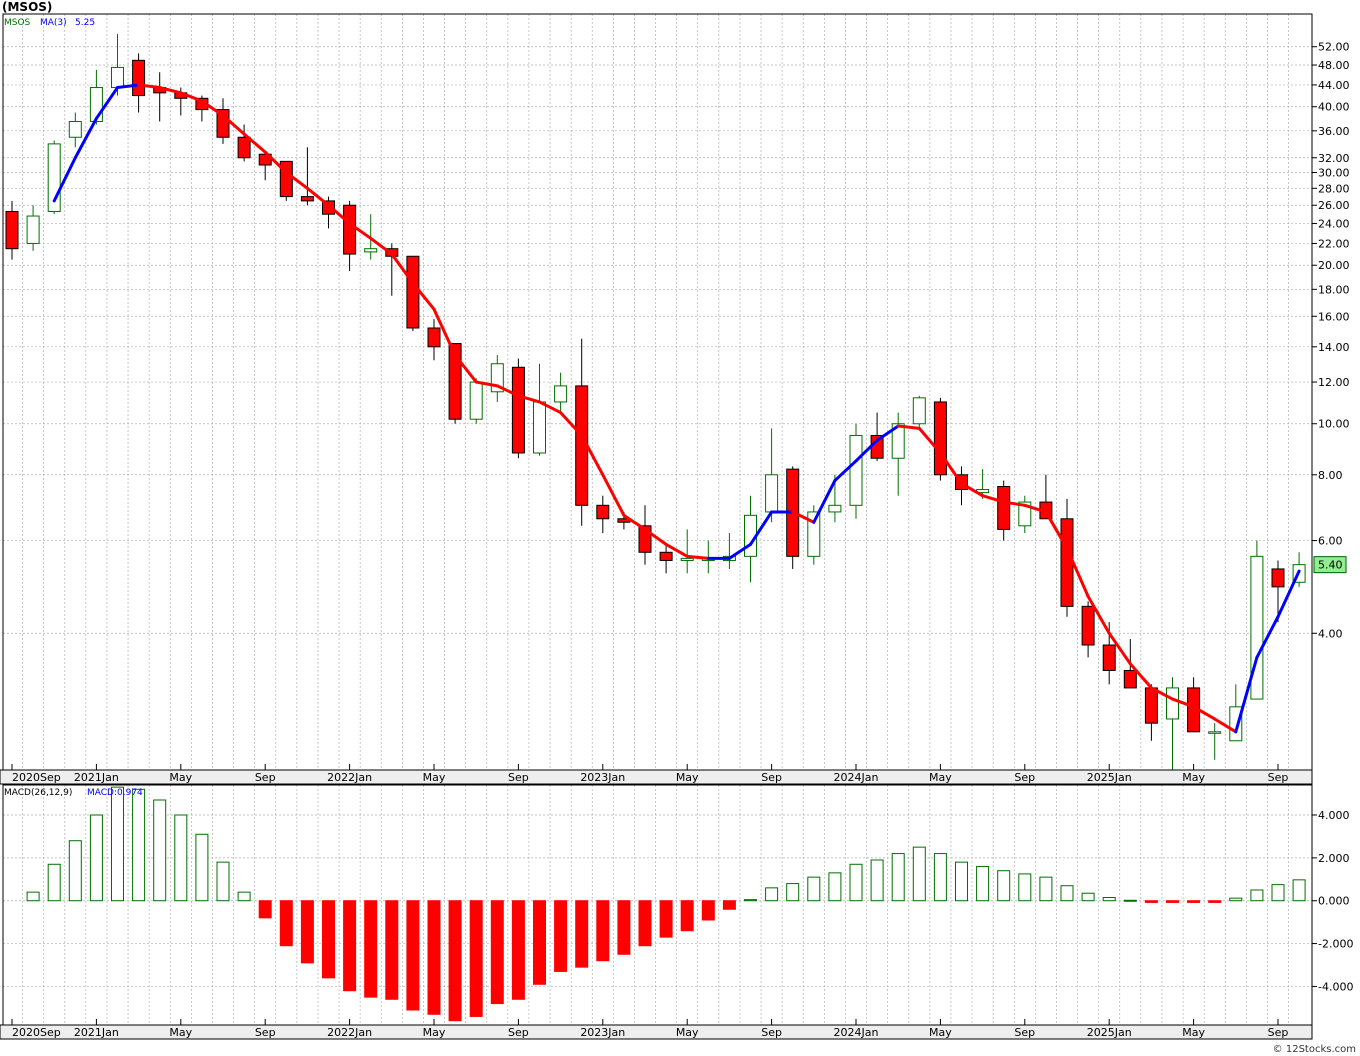 Image resolution: width=1360 pixels, height=1056 pixels. Describe the element at coordinates (1334, 901) in the screenshot. I see `macd-y-tick-label: 0.000` at that location.